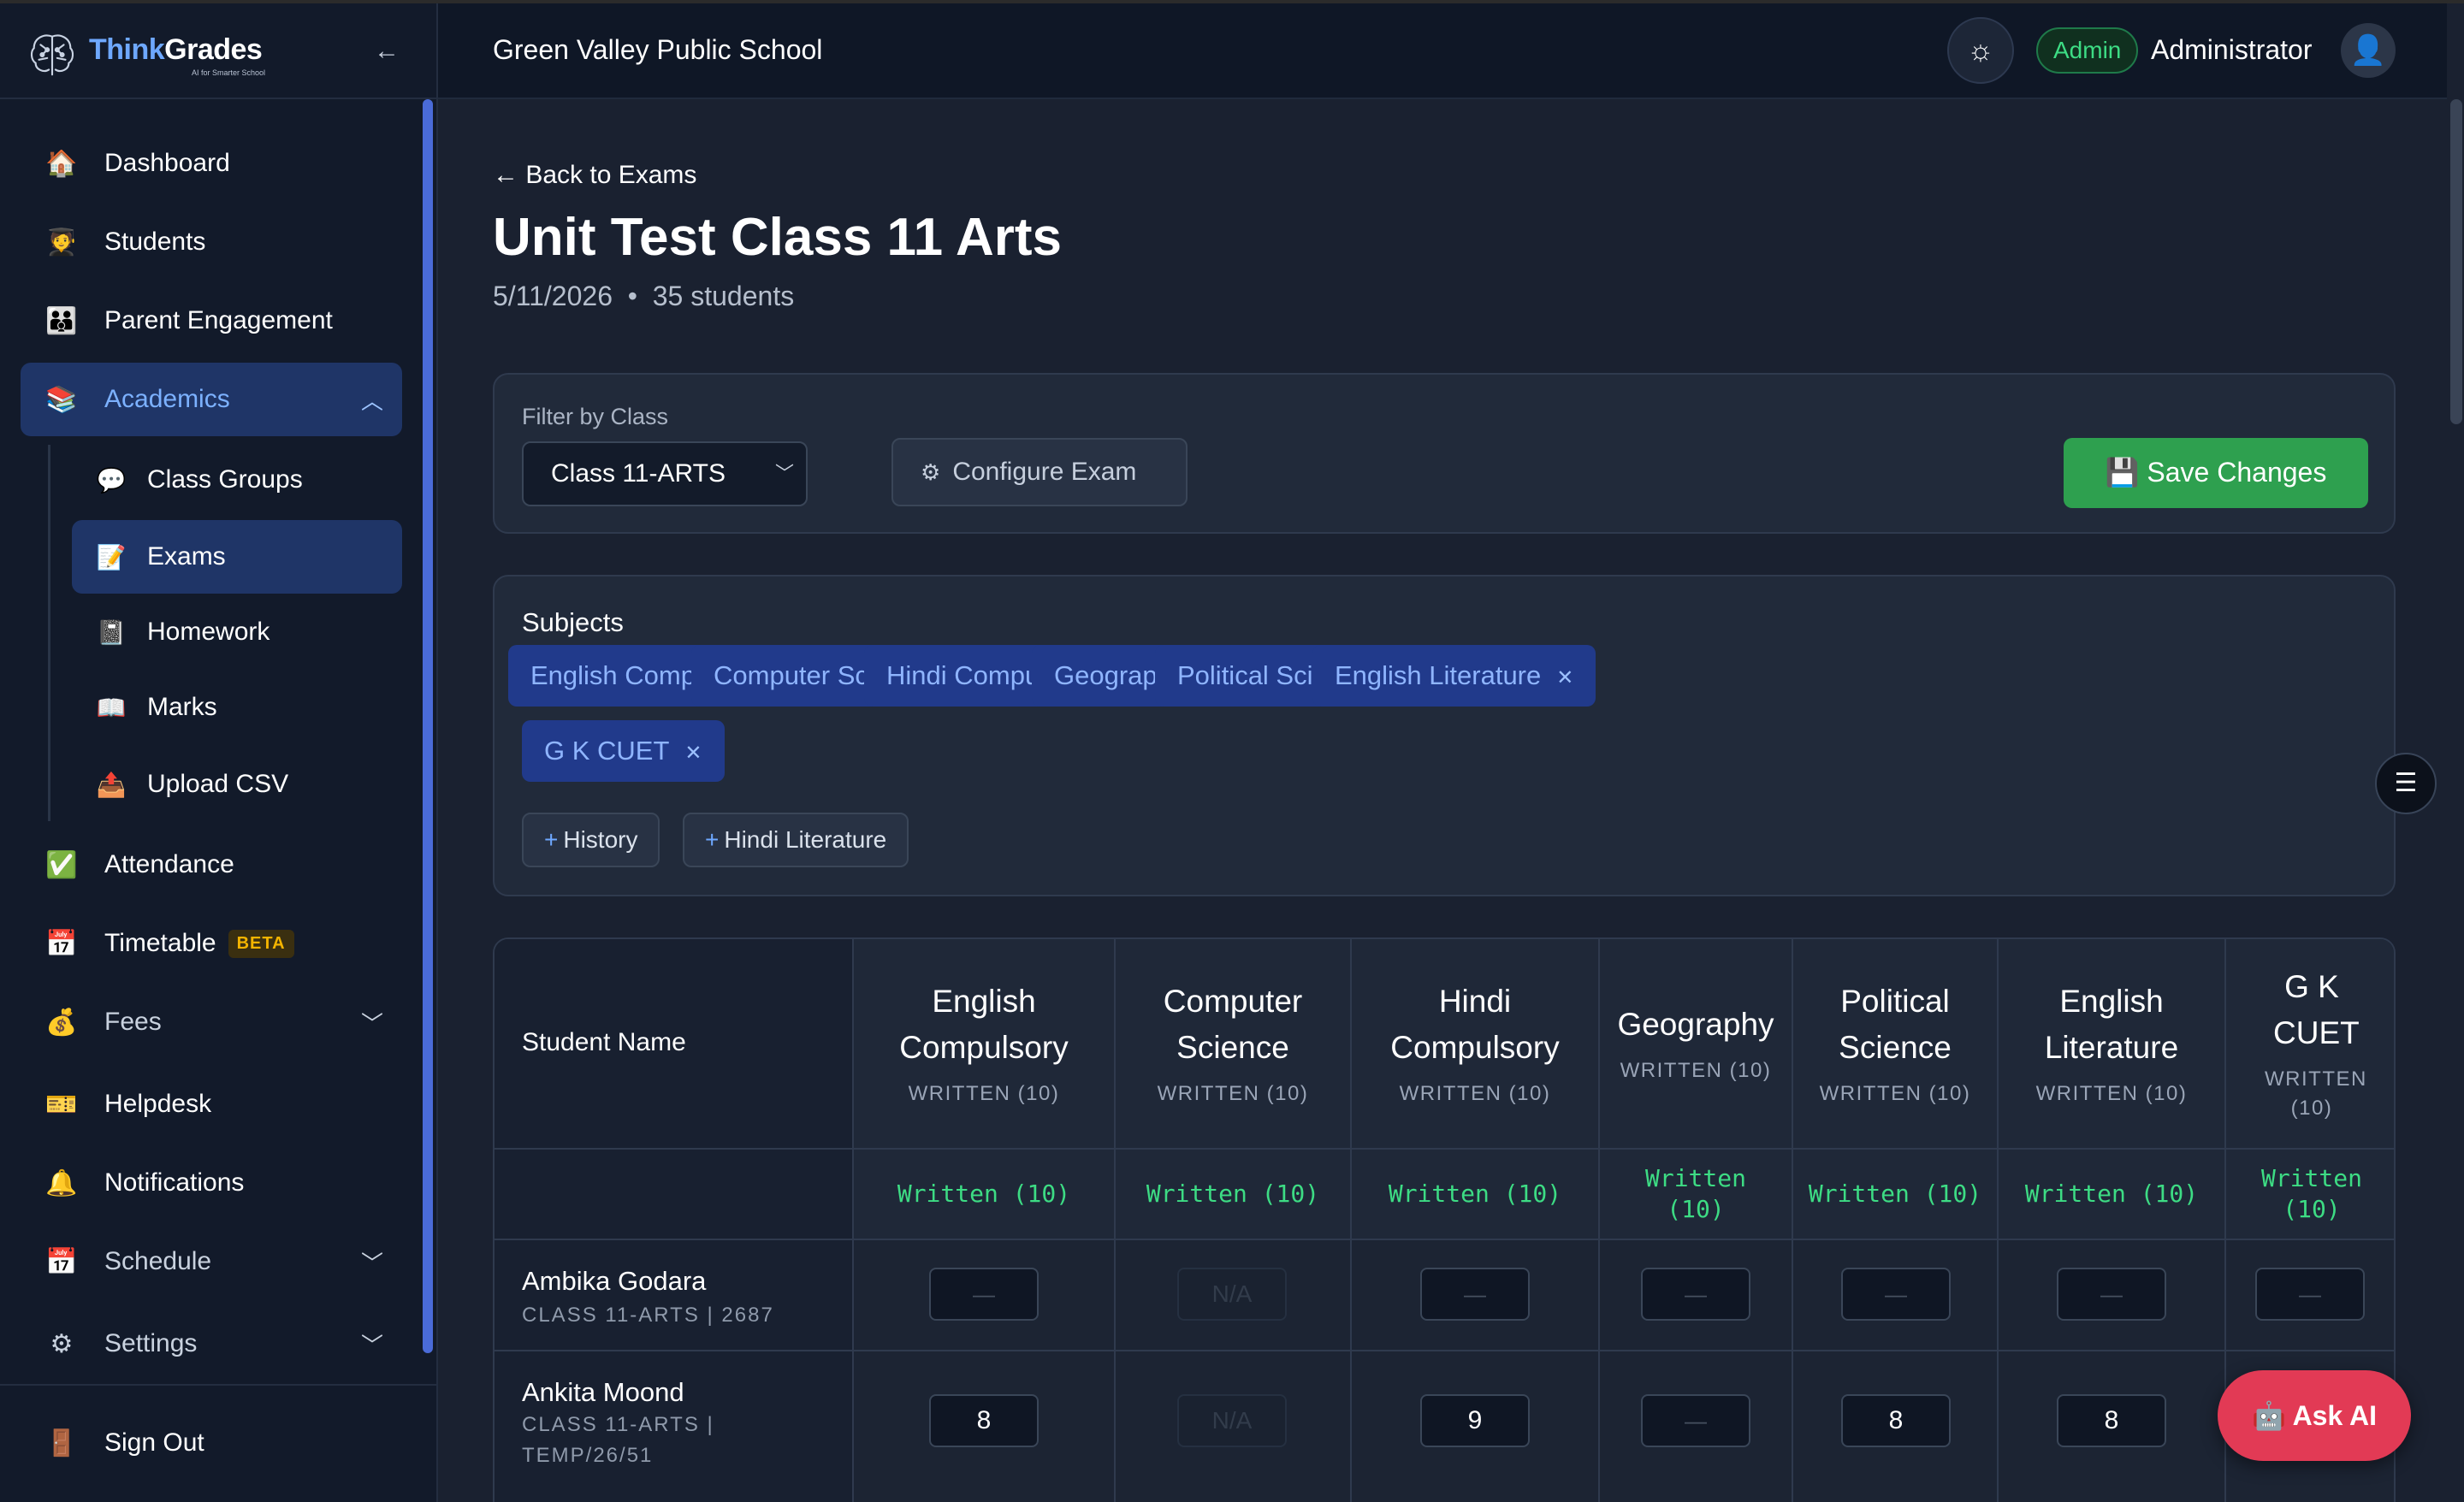 Image resolution: width=2464 pixels, height=1502 pixels. What do you see at coordinates (387, 51) in the screenshot?
I see `collapse-sidebar-arrow-icon: ←` at bounding box center [387, 51].